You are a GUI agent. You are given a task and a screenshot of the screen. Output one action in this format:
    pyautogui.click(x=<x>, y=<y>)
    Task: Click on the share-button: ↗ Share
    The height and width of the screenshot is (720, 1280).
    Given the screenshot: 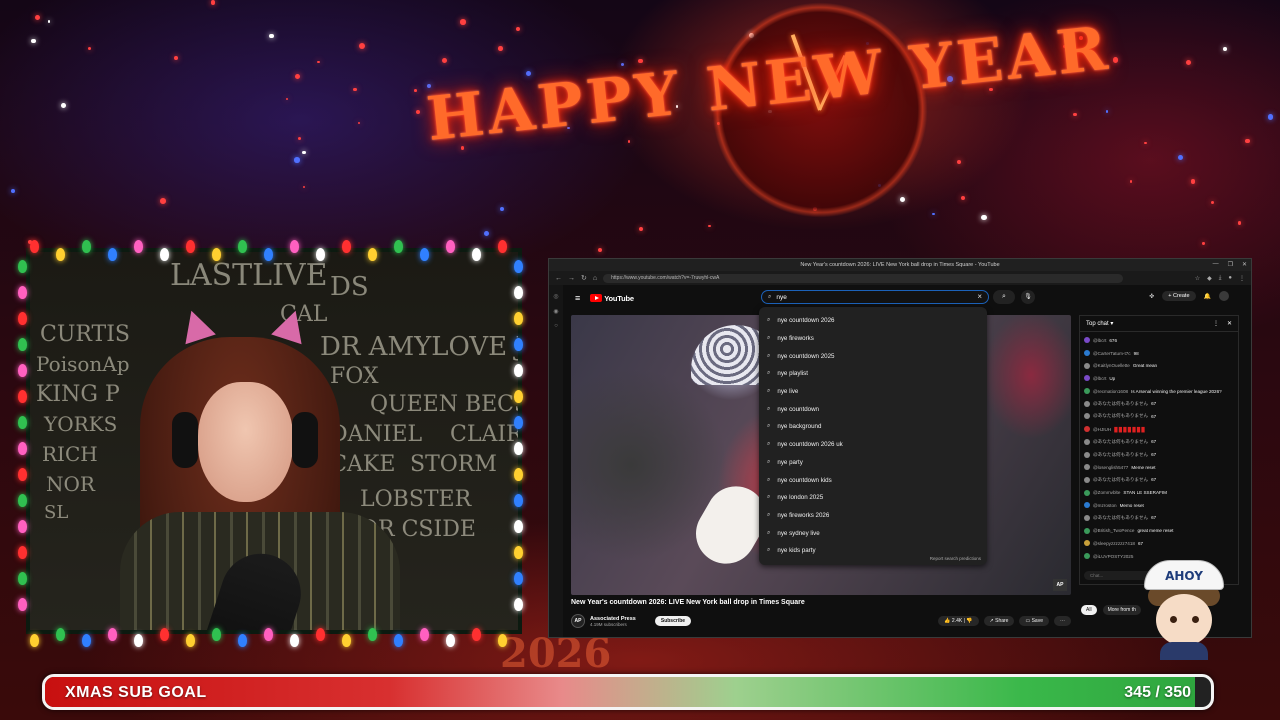 What is the action you would take?
    pyautogui.click(x=999, y=621)
    